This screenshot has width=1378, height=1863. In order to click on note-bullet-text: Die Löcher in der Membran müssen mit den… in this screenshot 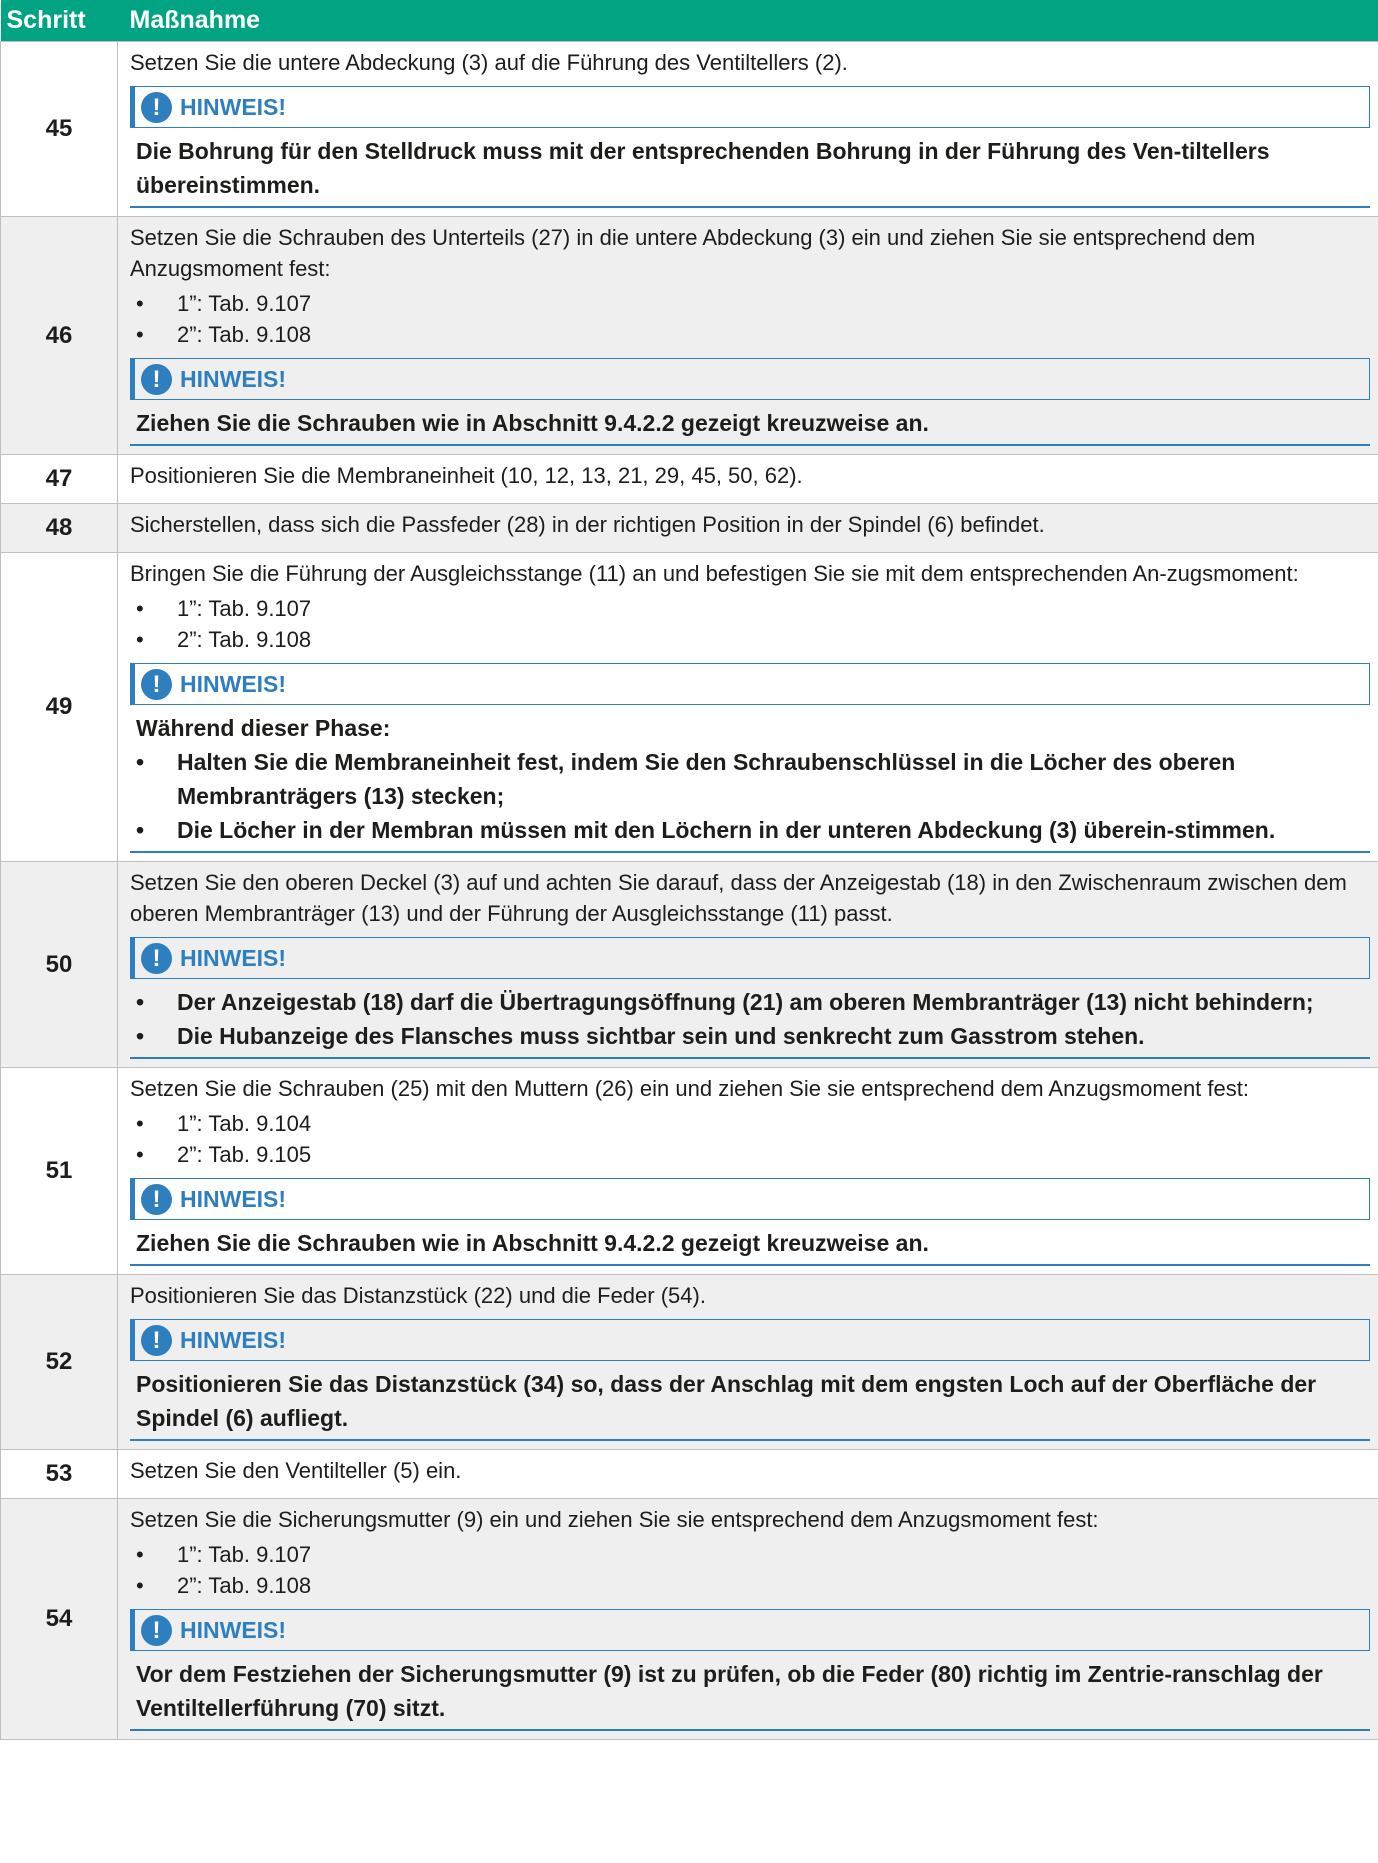, I will do `click(726, 830)`.